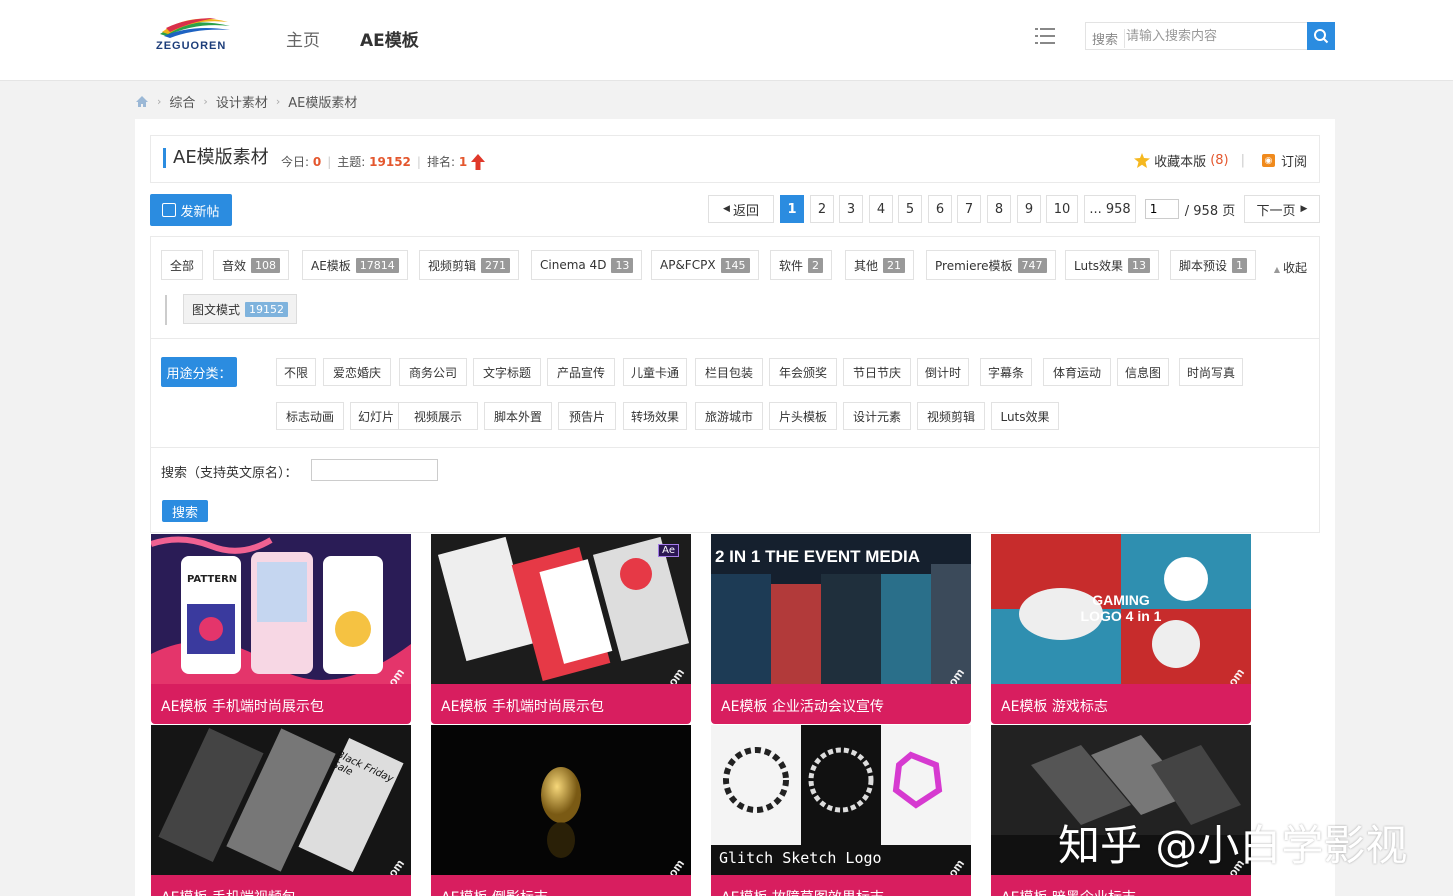 This screenshot has width=1453, height=896. I want to click on pager-page-4: 4, so click(881, 209).